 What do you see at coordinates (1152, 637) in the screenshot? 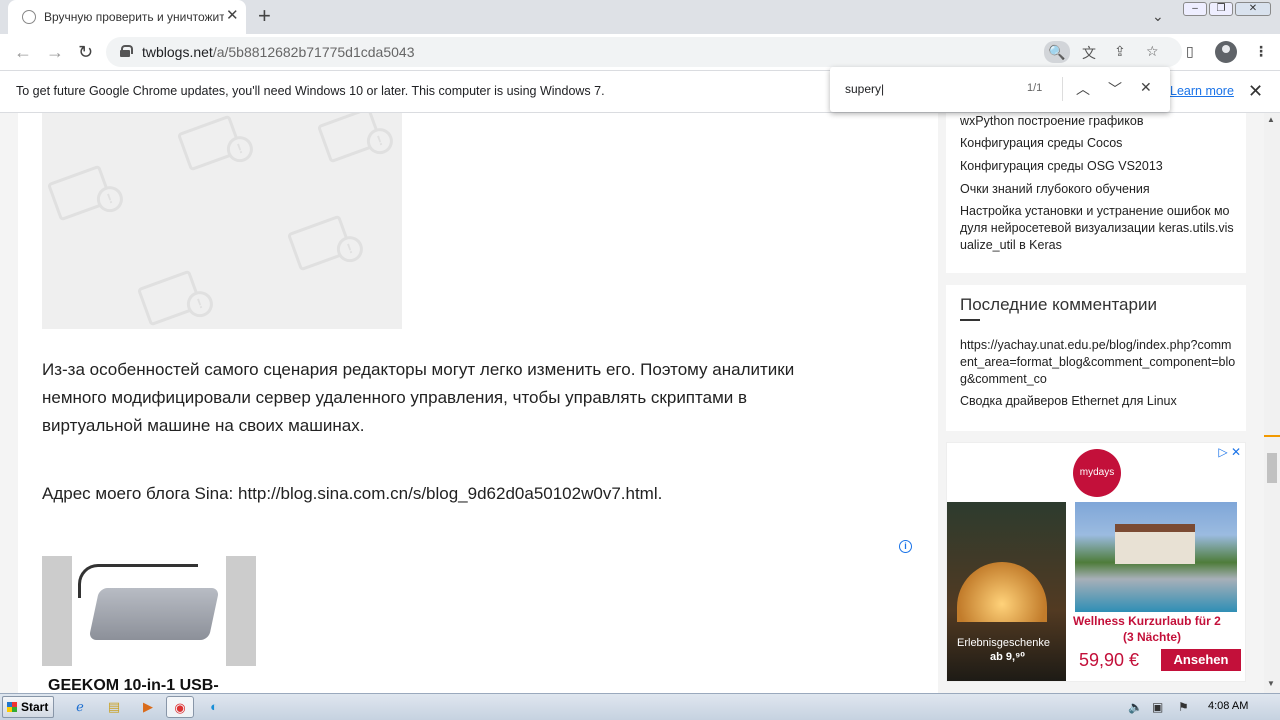
I see `ad-subtitle: (3 Nächte)` at bounding box center [1152, 637].